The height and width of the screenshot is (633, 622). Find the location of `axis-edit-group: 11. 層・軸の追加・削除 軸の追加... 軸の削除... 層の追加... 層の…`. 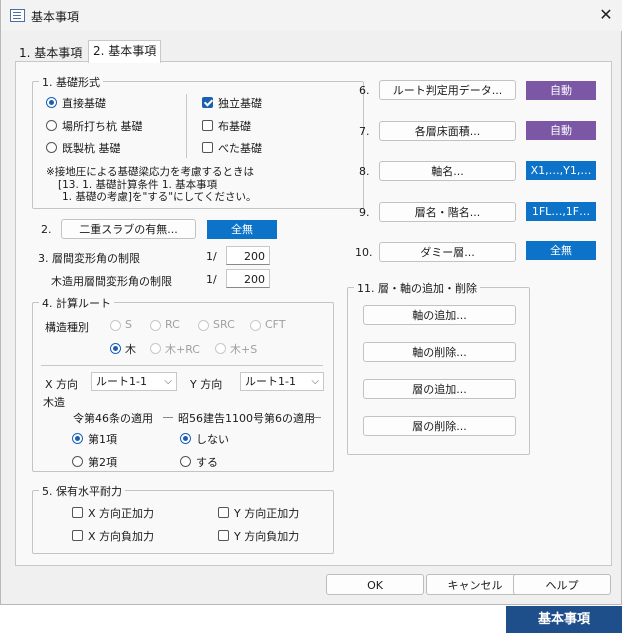

axis-edit-group: 11. 層・軸の追加・削除 軸の追加... 軸の削除... 層の追加... 層の… is located at coordinates (438, 367).